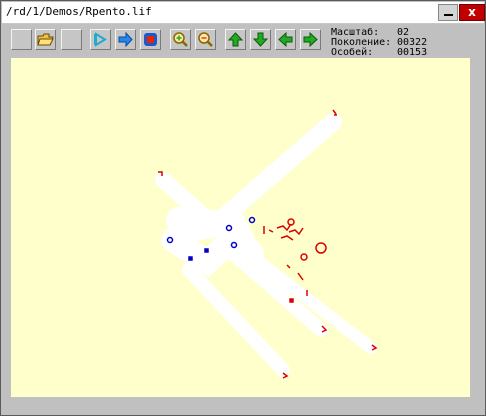  I want to click on population-label: Особей:, so click(352, 52).